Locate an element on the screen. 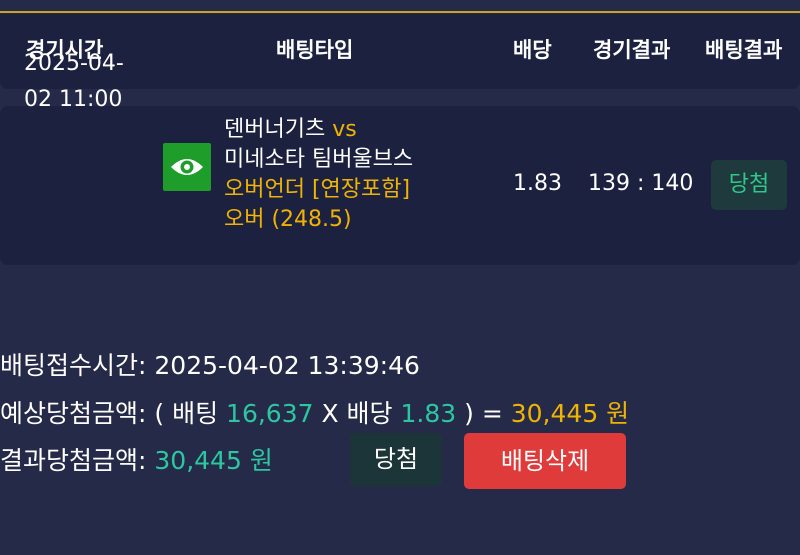  header-game-result: 경기결과 is located at coordinates (632, 50).